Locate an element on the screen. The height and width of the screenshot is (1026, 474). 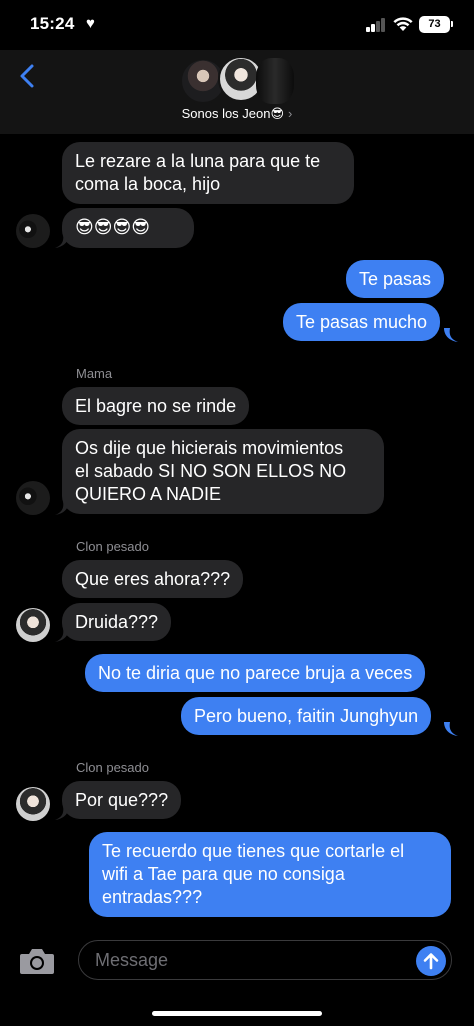
message-bubble-outgoing: Te pasas is located at coordinates (395, 279).